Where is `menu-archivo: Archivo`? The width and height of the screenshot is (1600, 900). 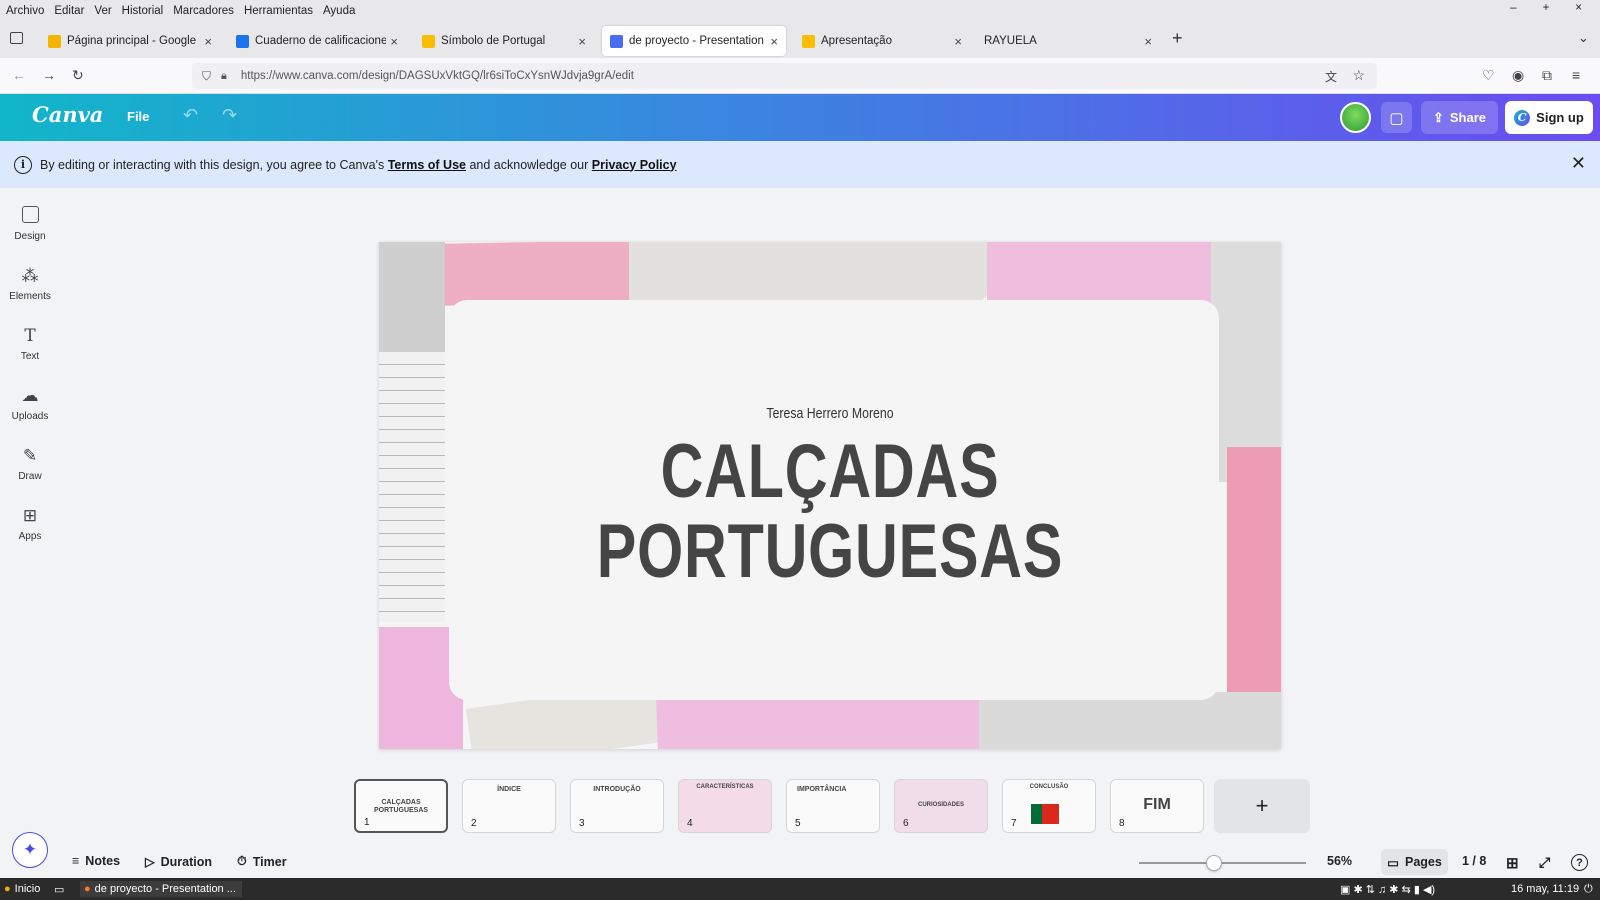
menu-archivo: Archivo is located at coordinates (25, 11).